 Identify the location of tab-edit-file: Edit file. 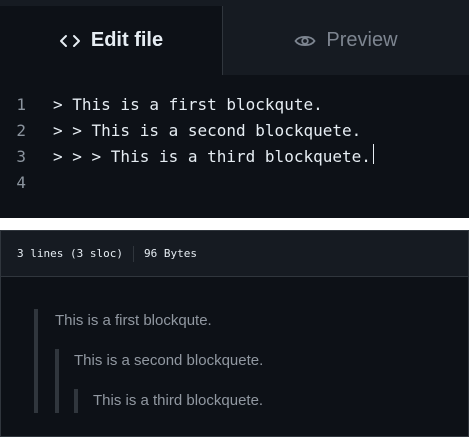
(111, 40).